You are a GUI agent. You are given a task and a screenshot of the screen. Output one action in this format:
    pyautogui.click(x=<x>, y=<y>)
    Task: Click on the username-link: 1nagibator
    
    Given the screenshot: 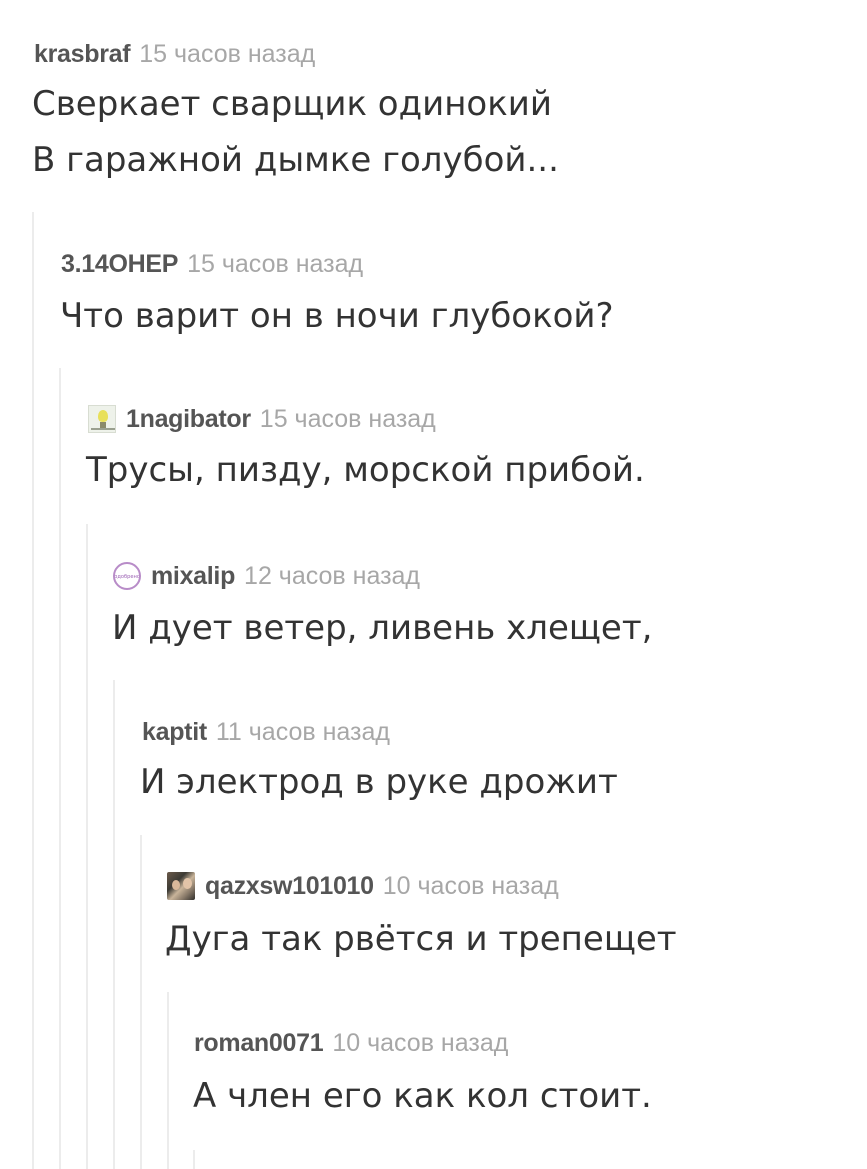 What is the action you would take?
    pyautogui.click(x=188, y=419)
    